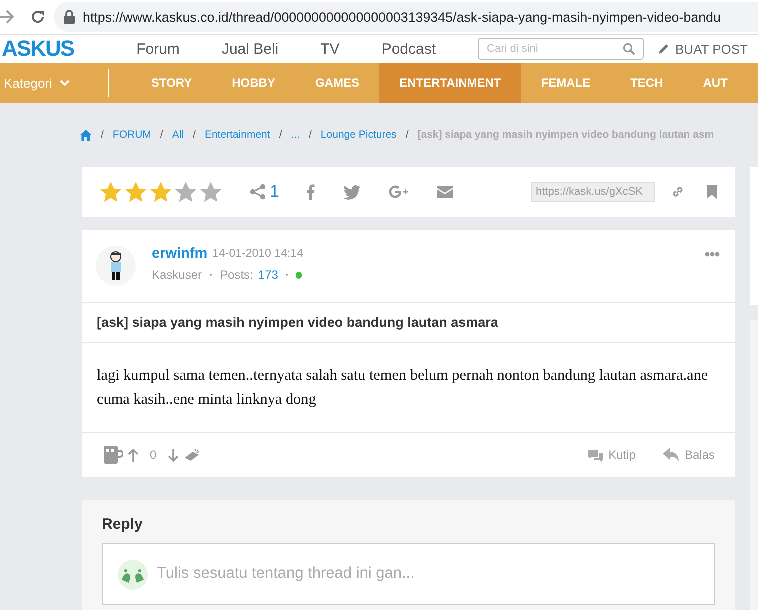 Image resolution: width=758 pixels, height=610 pixels. What do you see at coordinates (409, 49) in the screenshot?
I see `header-link: Podcast` at bounding box center [409, 49].